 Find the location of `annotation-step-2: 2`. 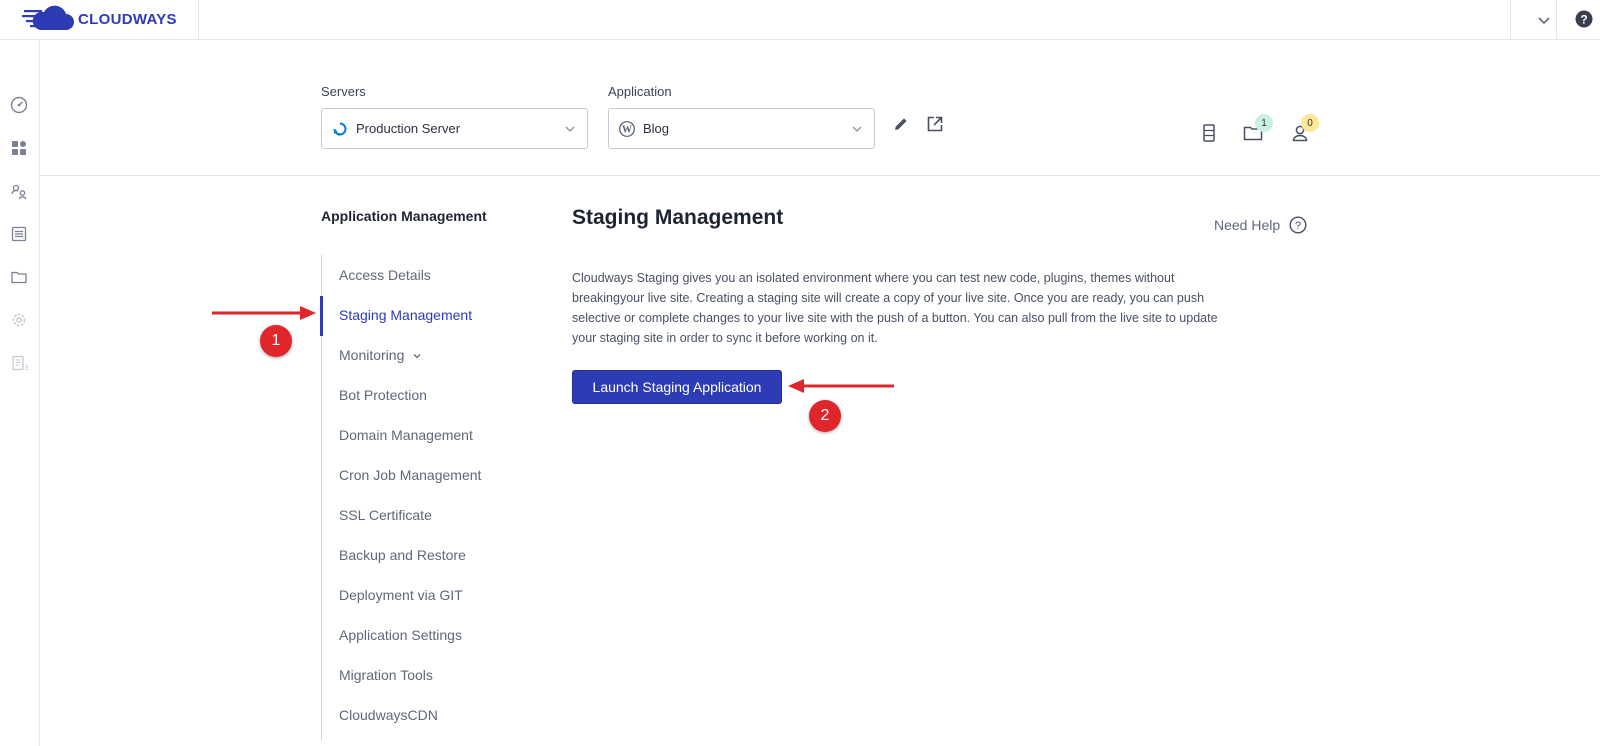

annotation-step-2: 2 is located at coordinates (825, 416).